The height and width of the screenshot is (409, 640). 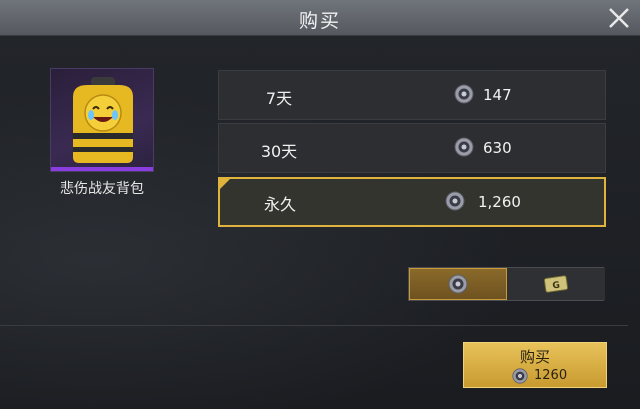 I want to click on dialog-title: 购买, so click(x=319, y=21).